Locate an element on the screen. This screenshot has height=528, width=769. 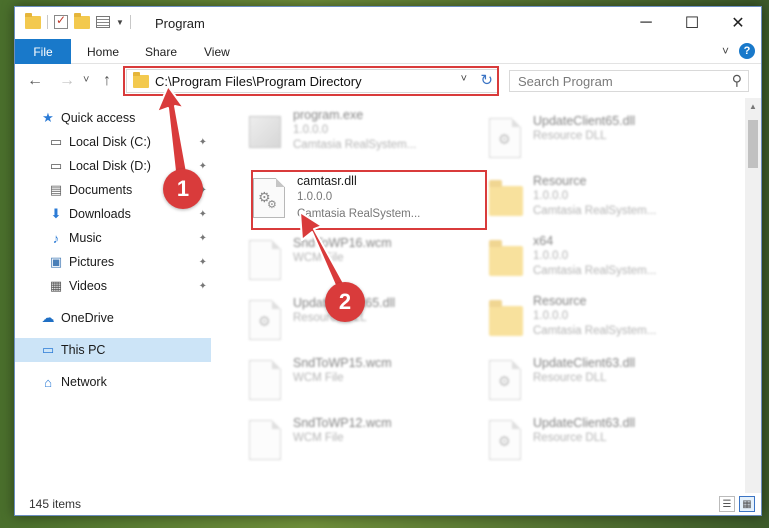
refresh-icon: ↻ is located at coordinates (486, 80).